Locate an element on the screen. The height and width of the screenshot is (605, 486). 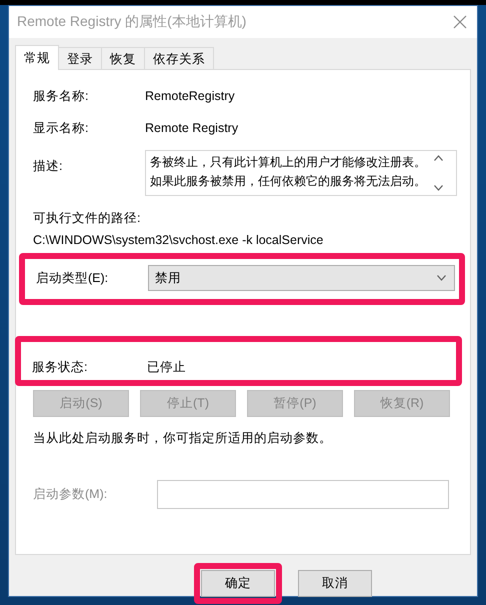
close-icon is located at coordinates (460, 22).